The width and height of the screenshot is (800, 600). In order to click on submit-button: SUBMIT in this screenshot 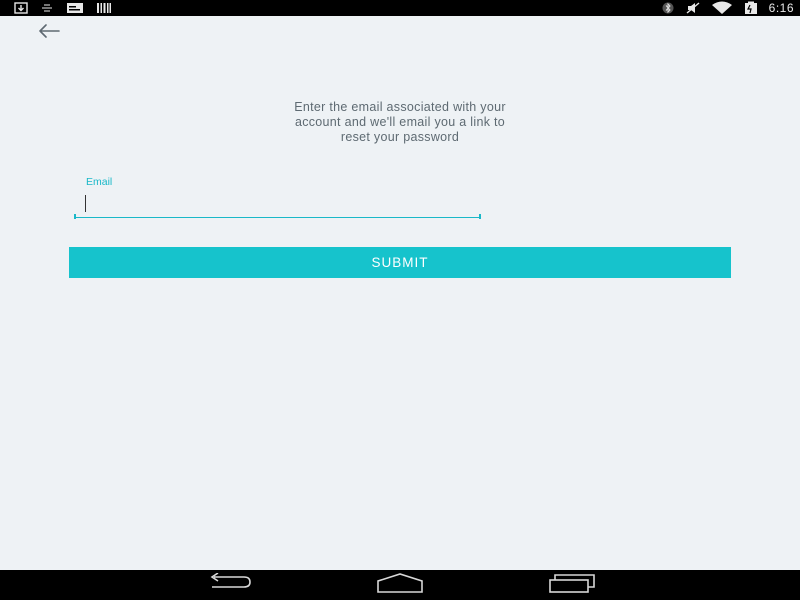, I will do `click(400, 262)`.